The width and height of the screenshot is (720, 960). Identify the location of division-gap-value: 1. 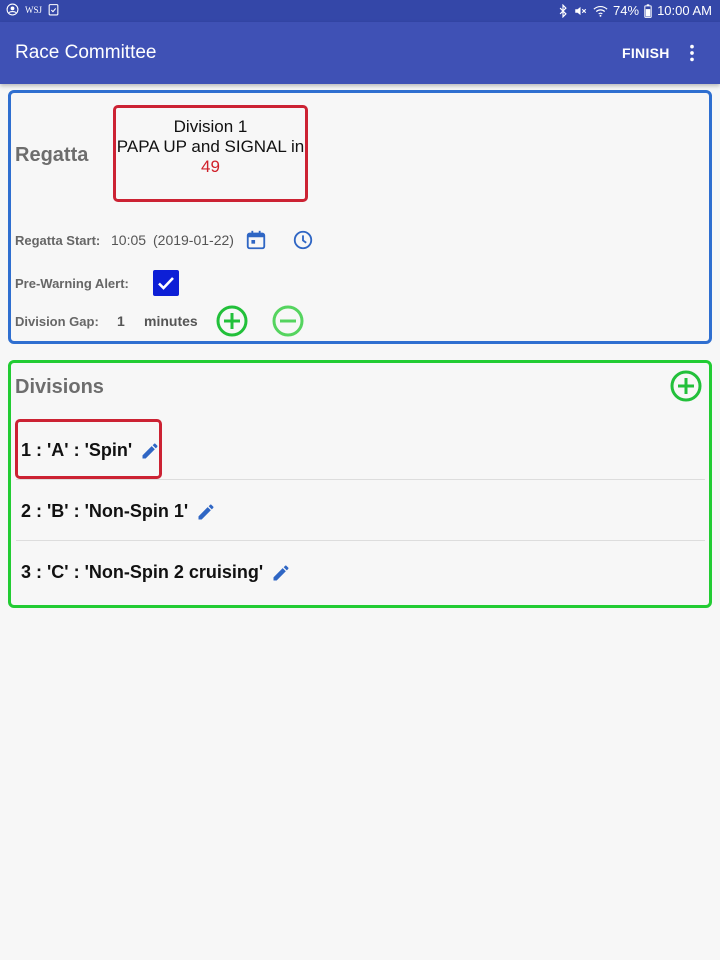
(121, 321).